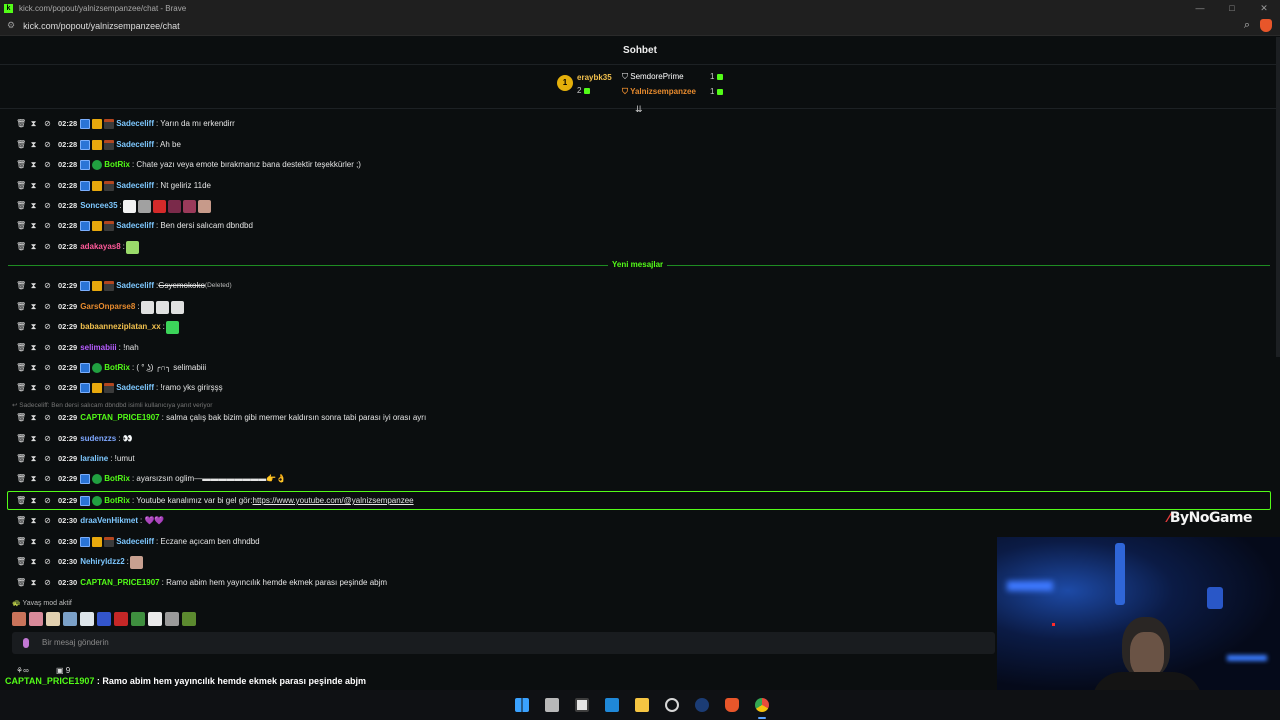 This screenshot has width=1280, height=720. What do you see at coordinates (98, 439) in the screenshot?
I see `message-username: sudenzzs` at bounding box center [98, 439].